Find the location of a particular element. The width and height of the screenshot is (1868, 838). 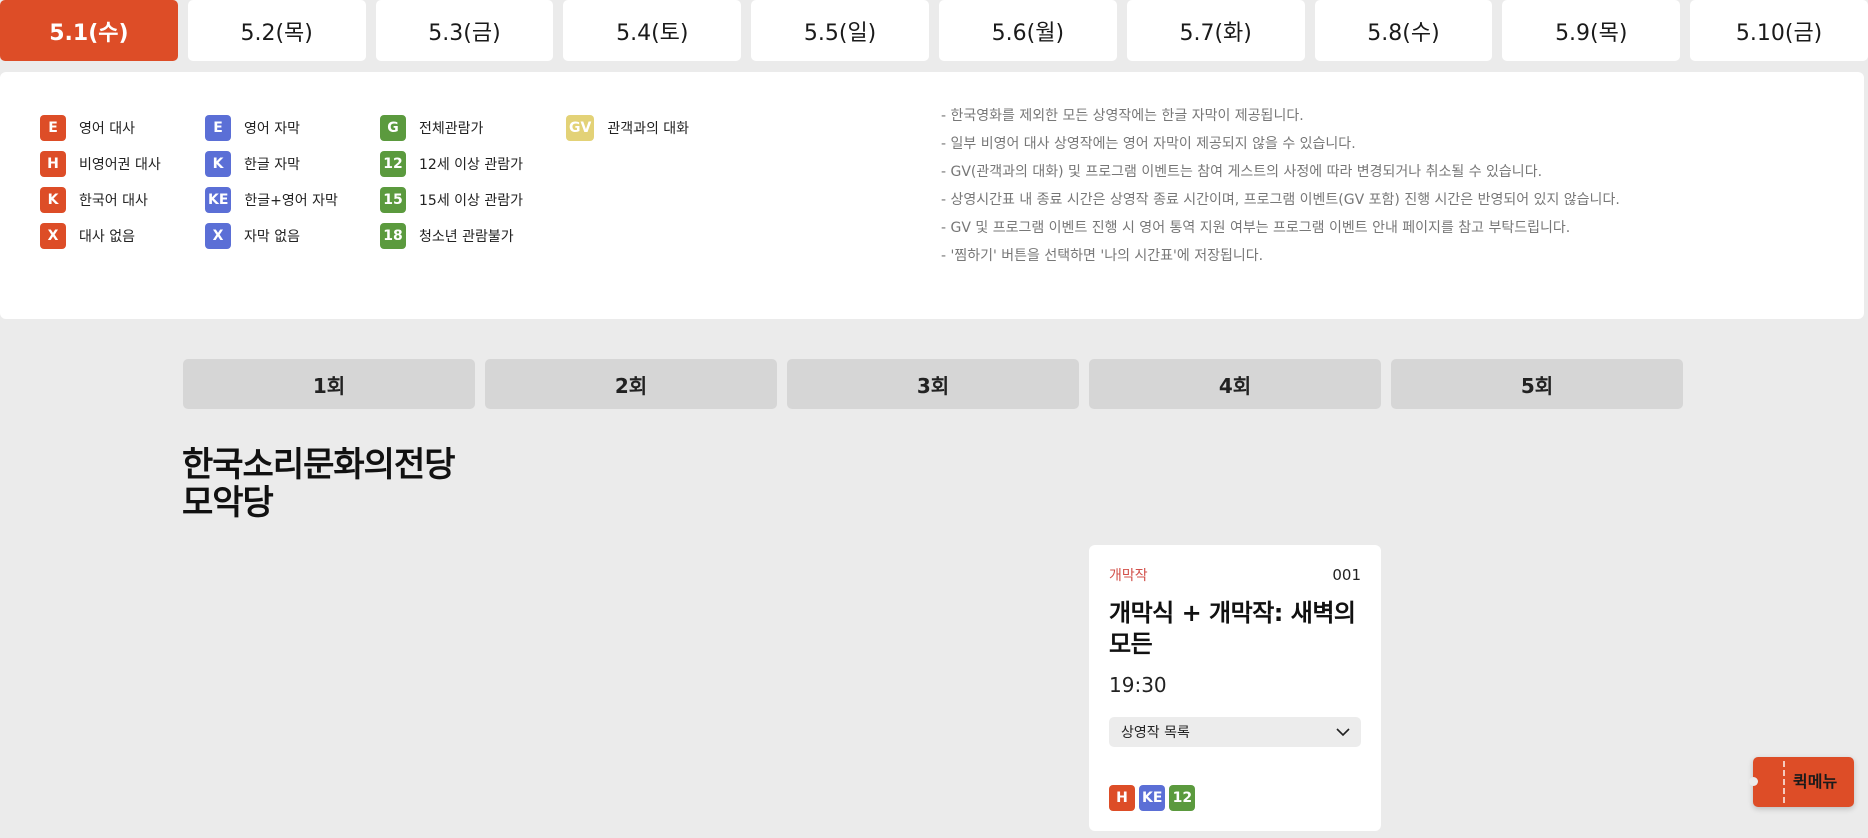

screening-badges: H KE 12 is located at coordinates (1152, 798).